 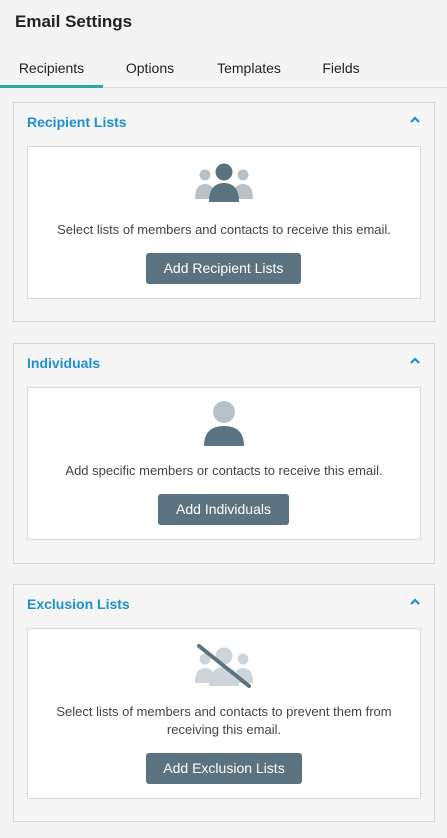 What do you see at coordinates (64, 363) in the screenshot?
I see `individuals-title: Individuals` at bounding box center [64, 363].